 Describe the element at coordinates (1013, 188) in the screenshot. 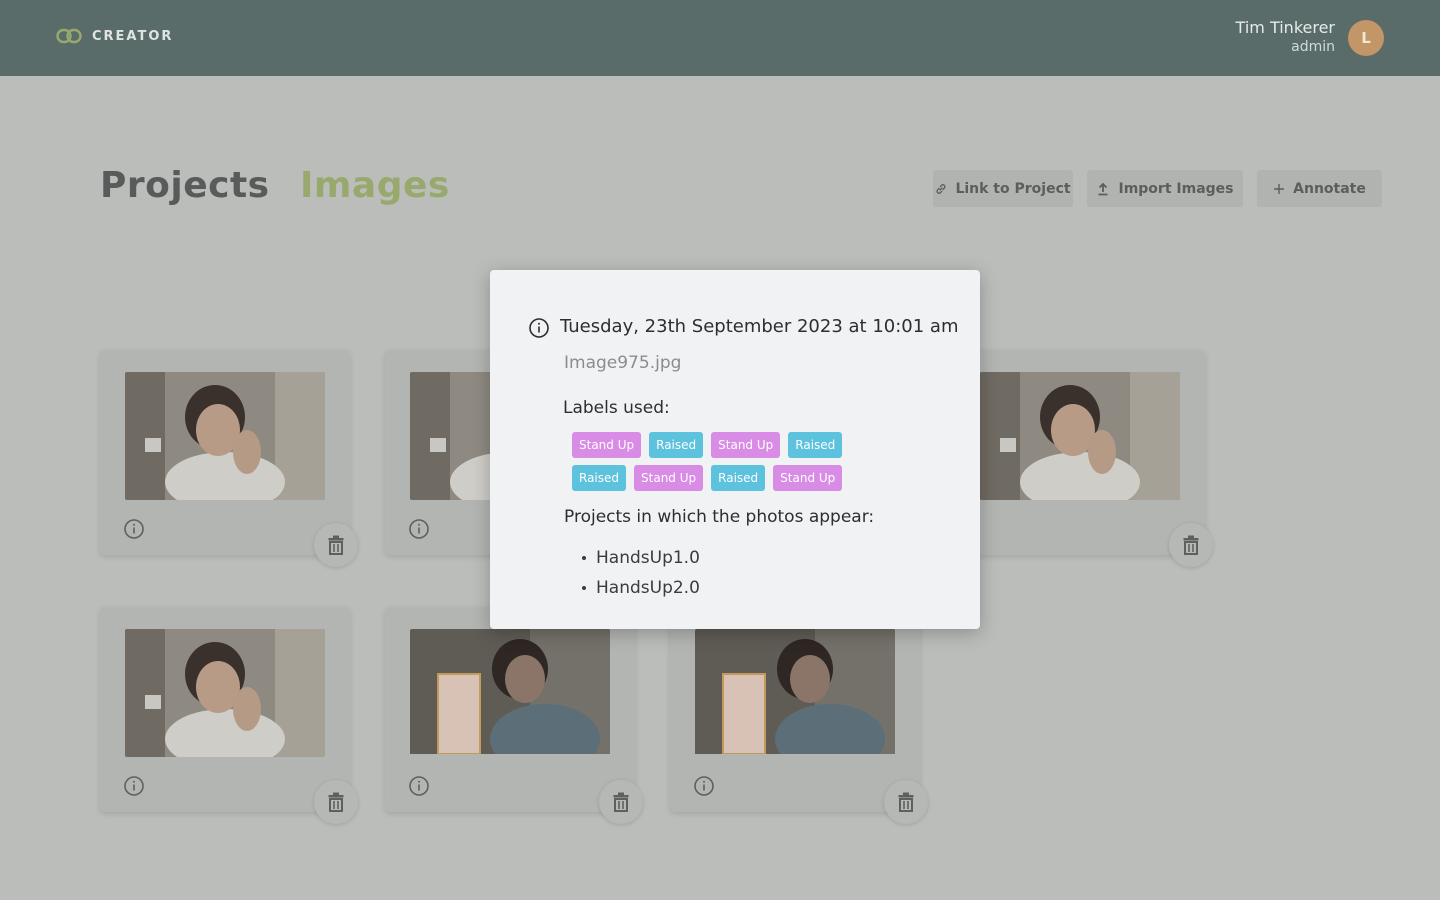

I see `link-to-project-label: Link to Project` at that location.